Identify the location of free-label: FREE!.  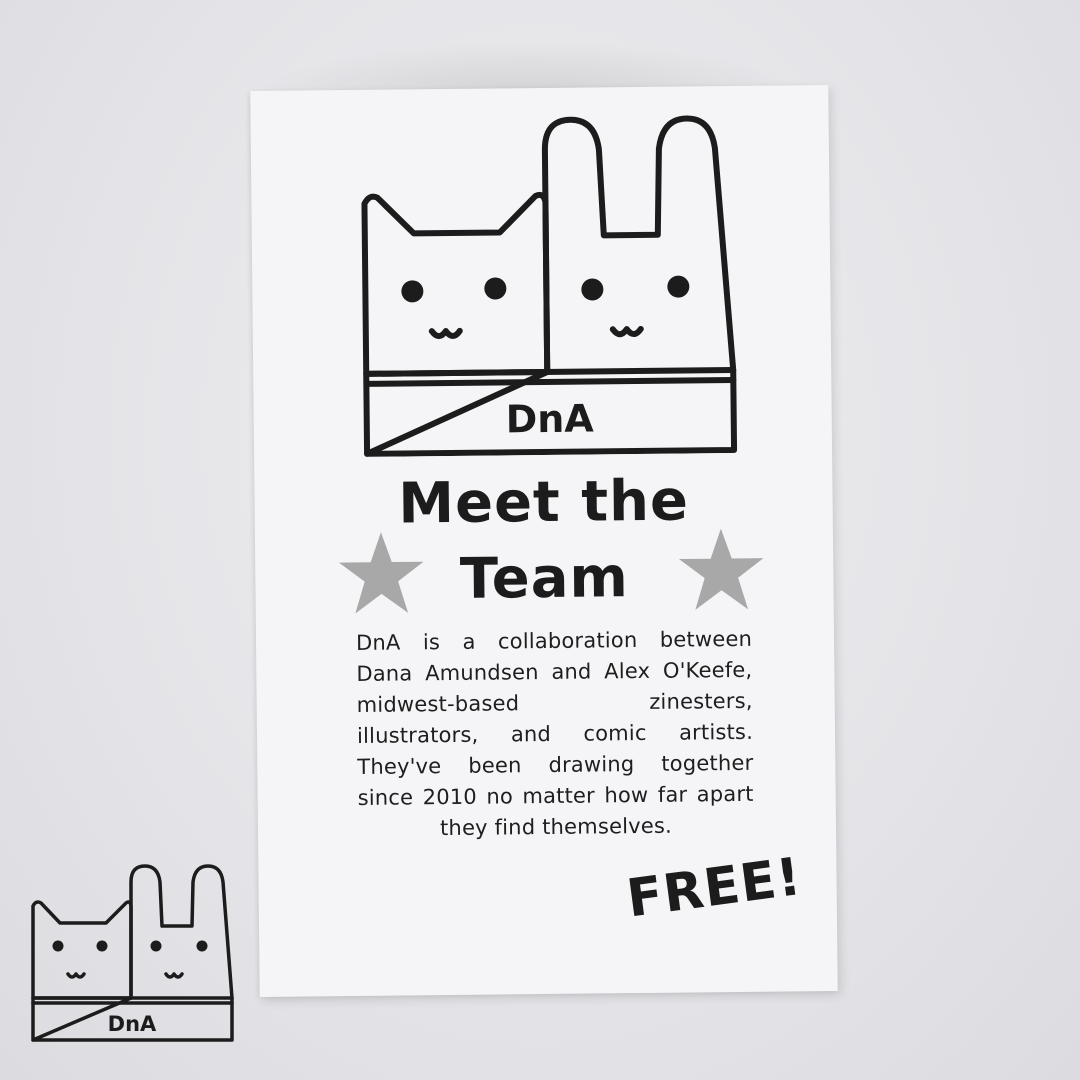
(714, 888).